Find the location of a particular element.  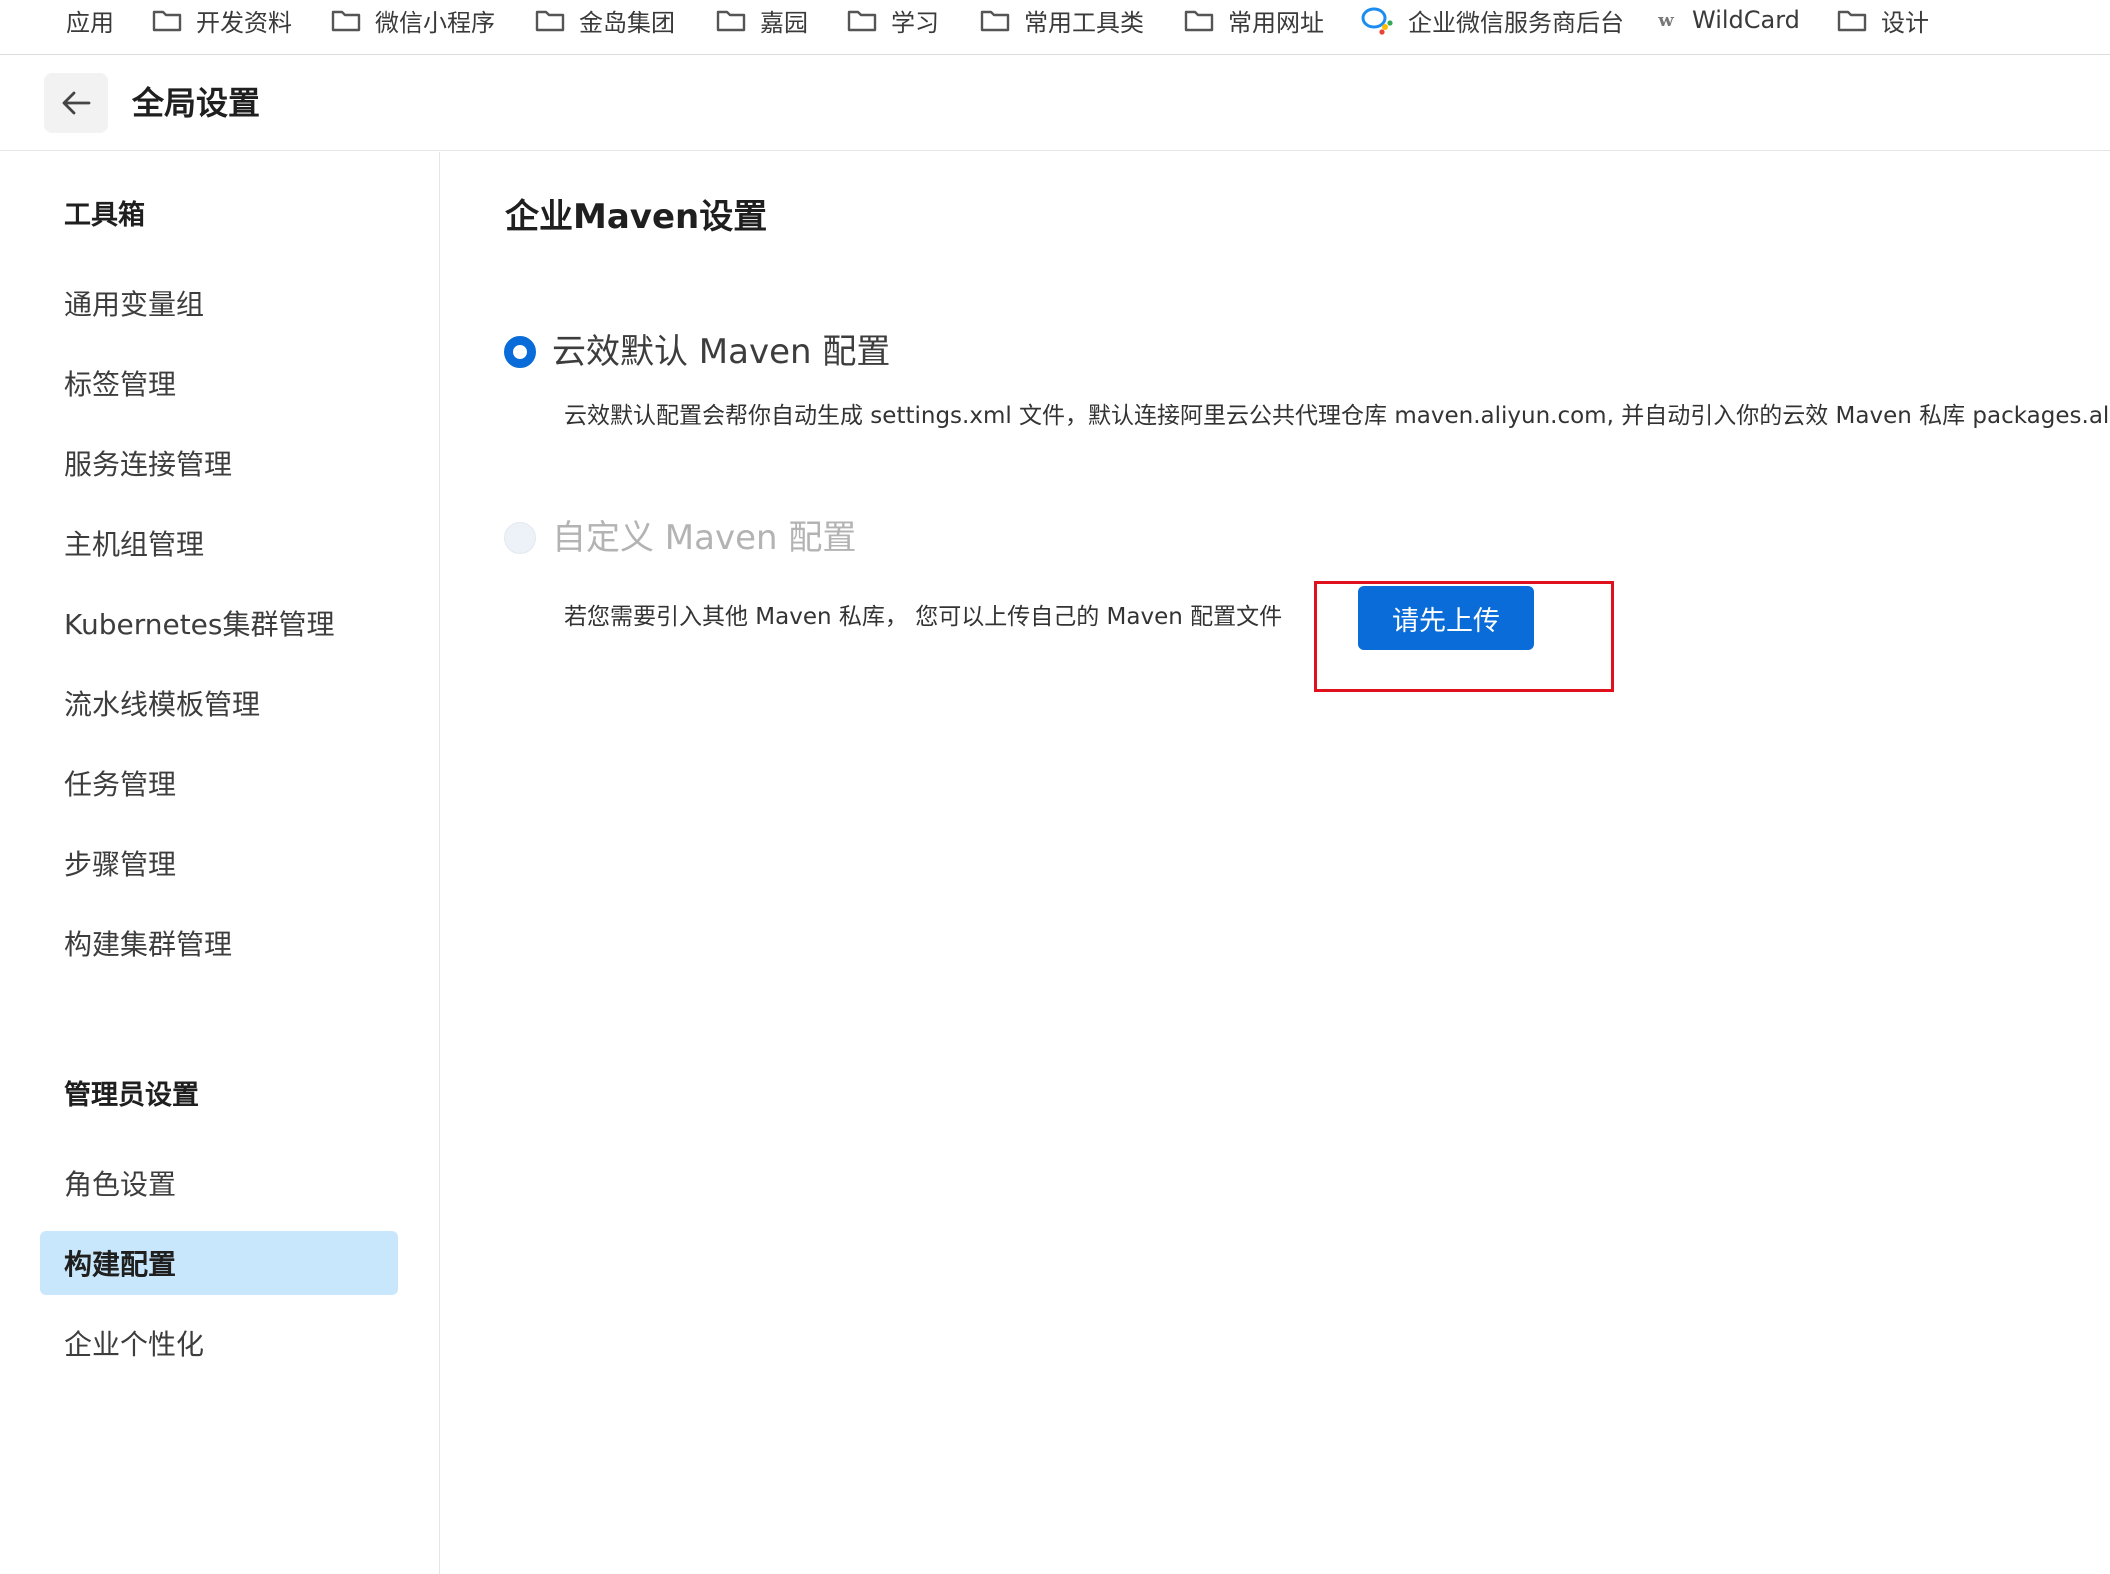

bookmark-apps: 应用 is located at coordinates (70, 20).